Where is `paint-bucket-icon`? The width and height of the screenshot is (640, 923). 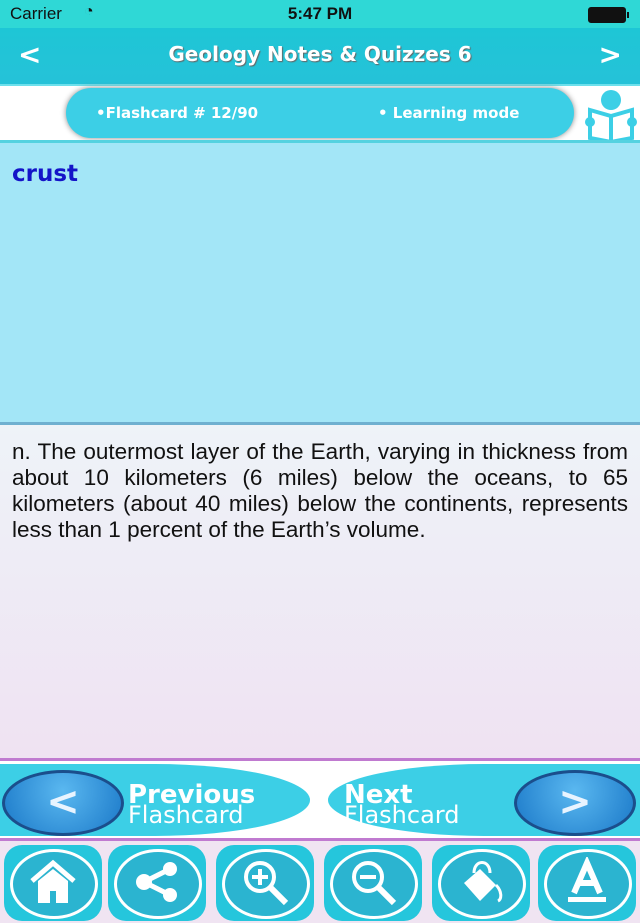 paint-bucket-icon is located at coordinates (483, 882).